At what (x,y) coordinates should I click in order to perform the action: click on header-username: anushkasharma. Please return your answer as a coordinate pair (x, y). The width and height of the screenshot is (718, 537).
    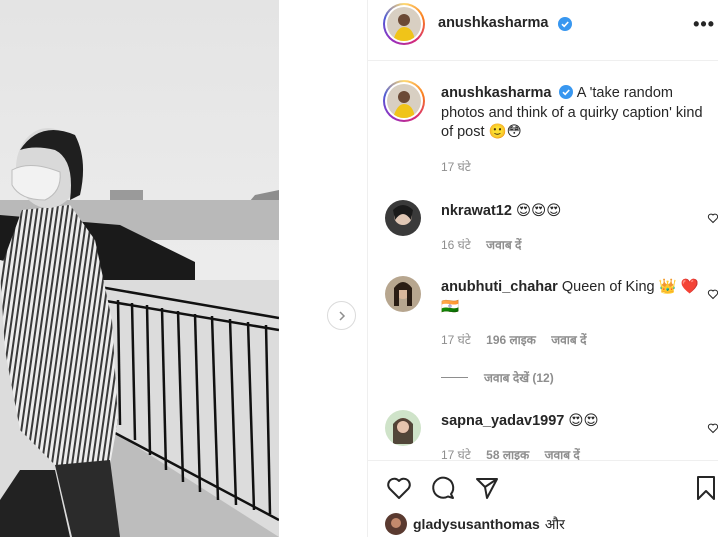
    Looking at the image, I should click on (493, 23).